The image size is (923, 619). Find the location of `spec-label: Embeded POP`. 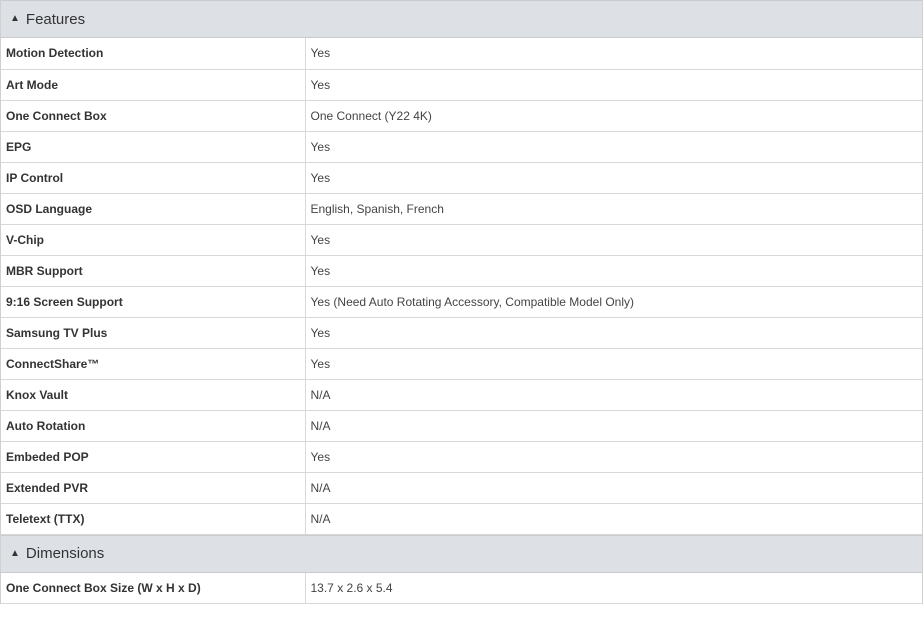

spec-label: Embeded POP is located at coordinates (153, 457).